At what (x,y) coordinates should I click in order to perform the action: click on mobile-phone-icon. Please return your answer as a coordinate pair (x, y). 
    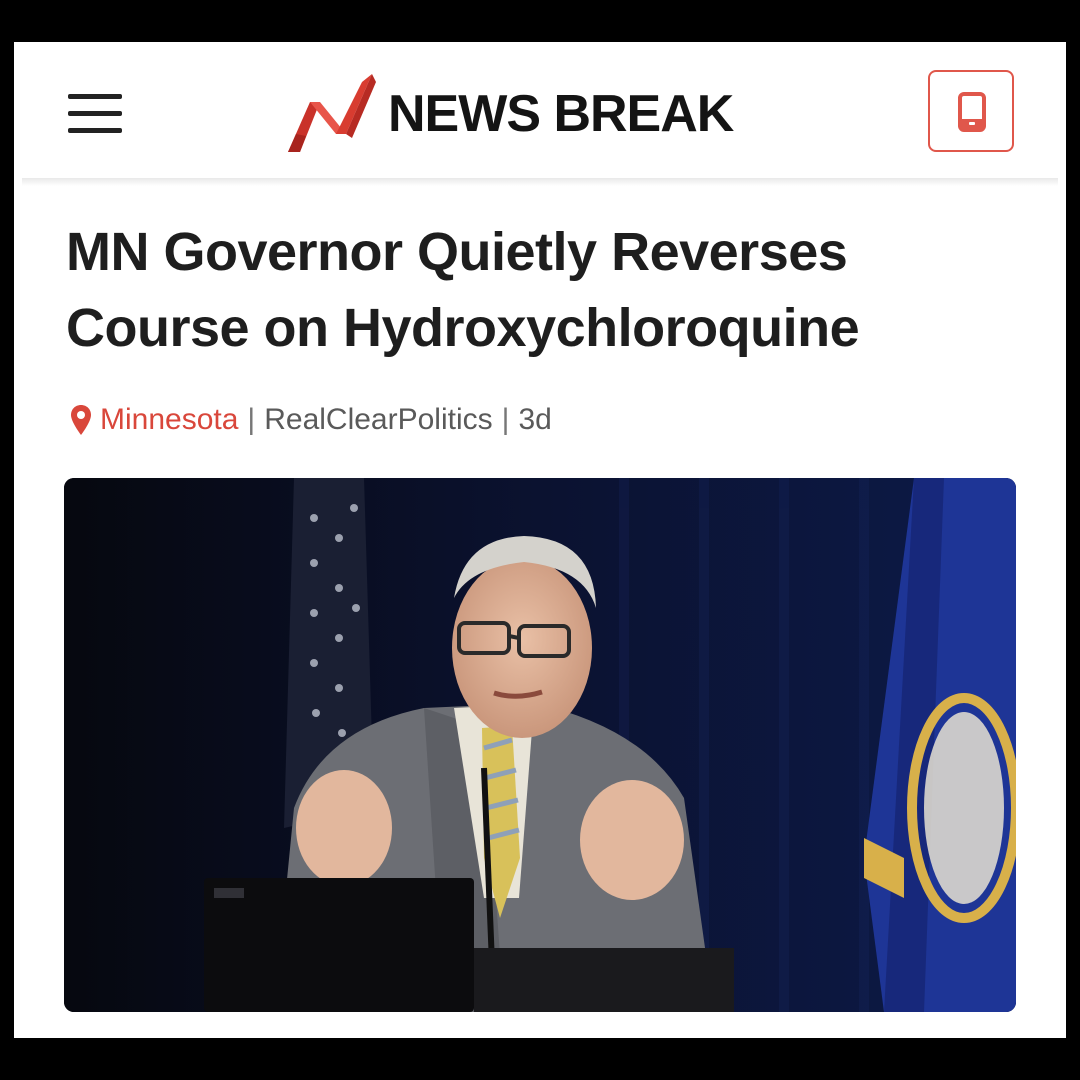
    Looking at the image, I should click on (972, 112).